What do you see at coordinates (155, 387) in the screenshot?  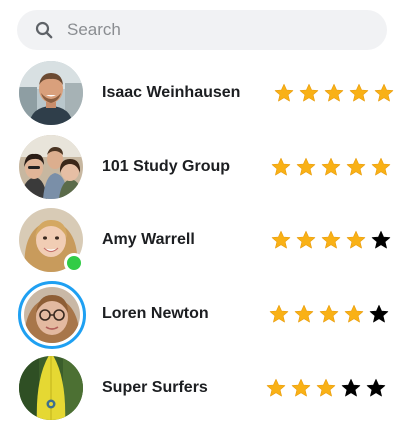 I see `contact-name: Super Surfers` at bounding box center [155, 387].